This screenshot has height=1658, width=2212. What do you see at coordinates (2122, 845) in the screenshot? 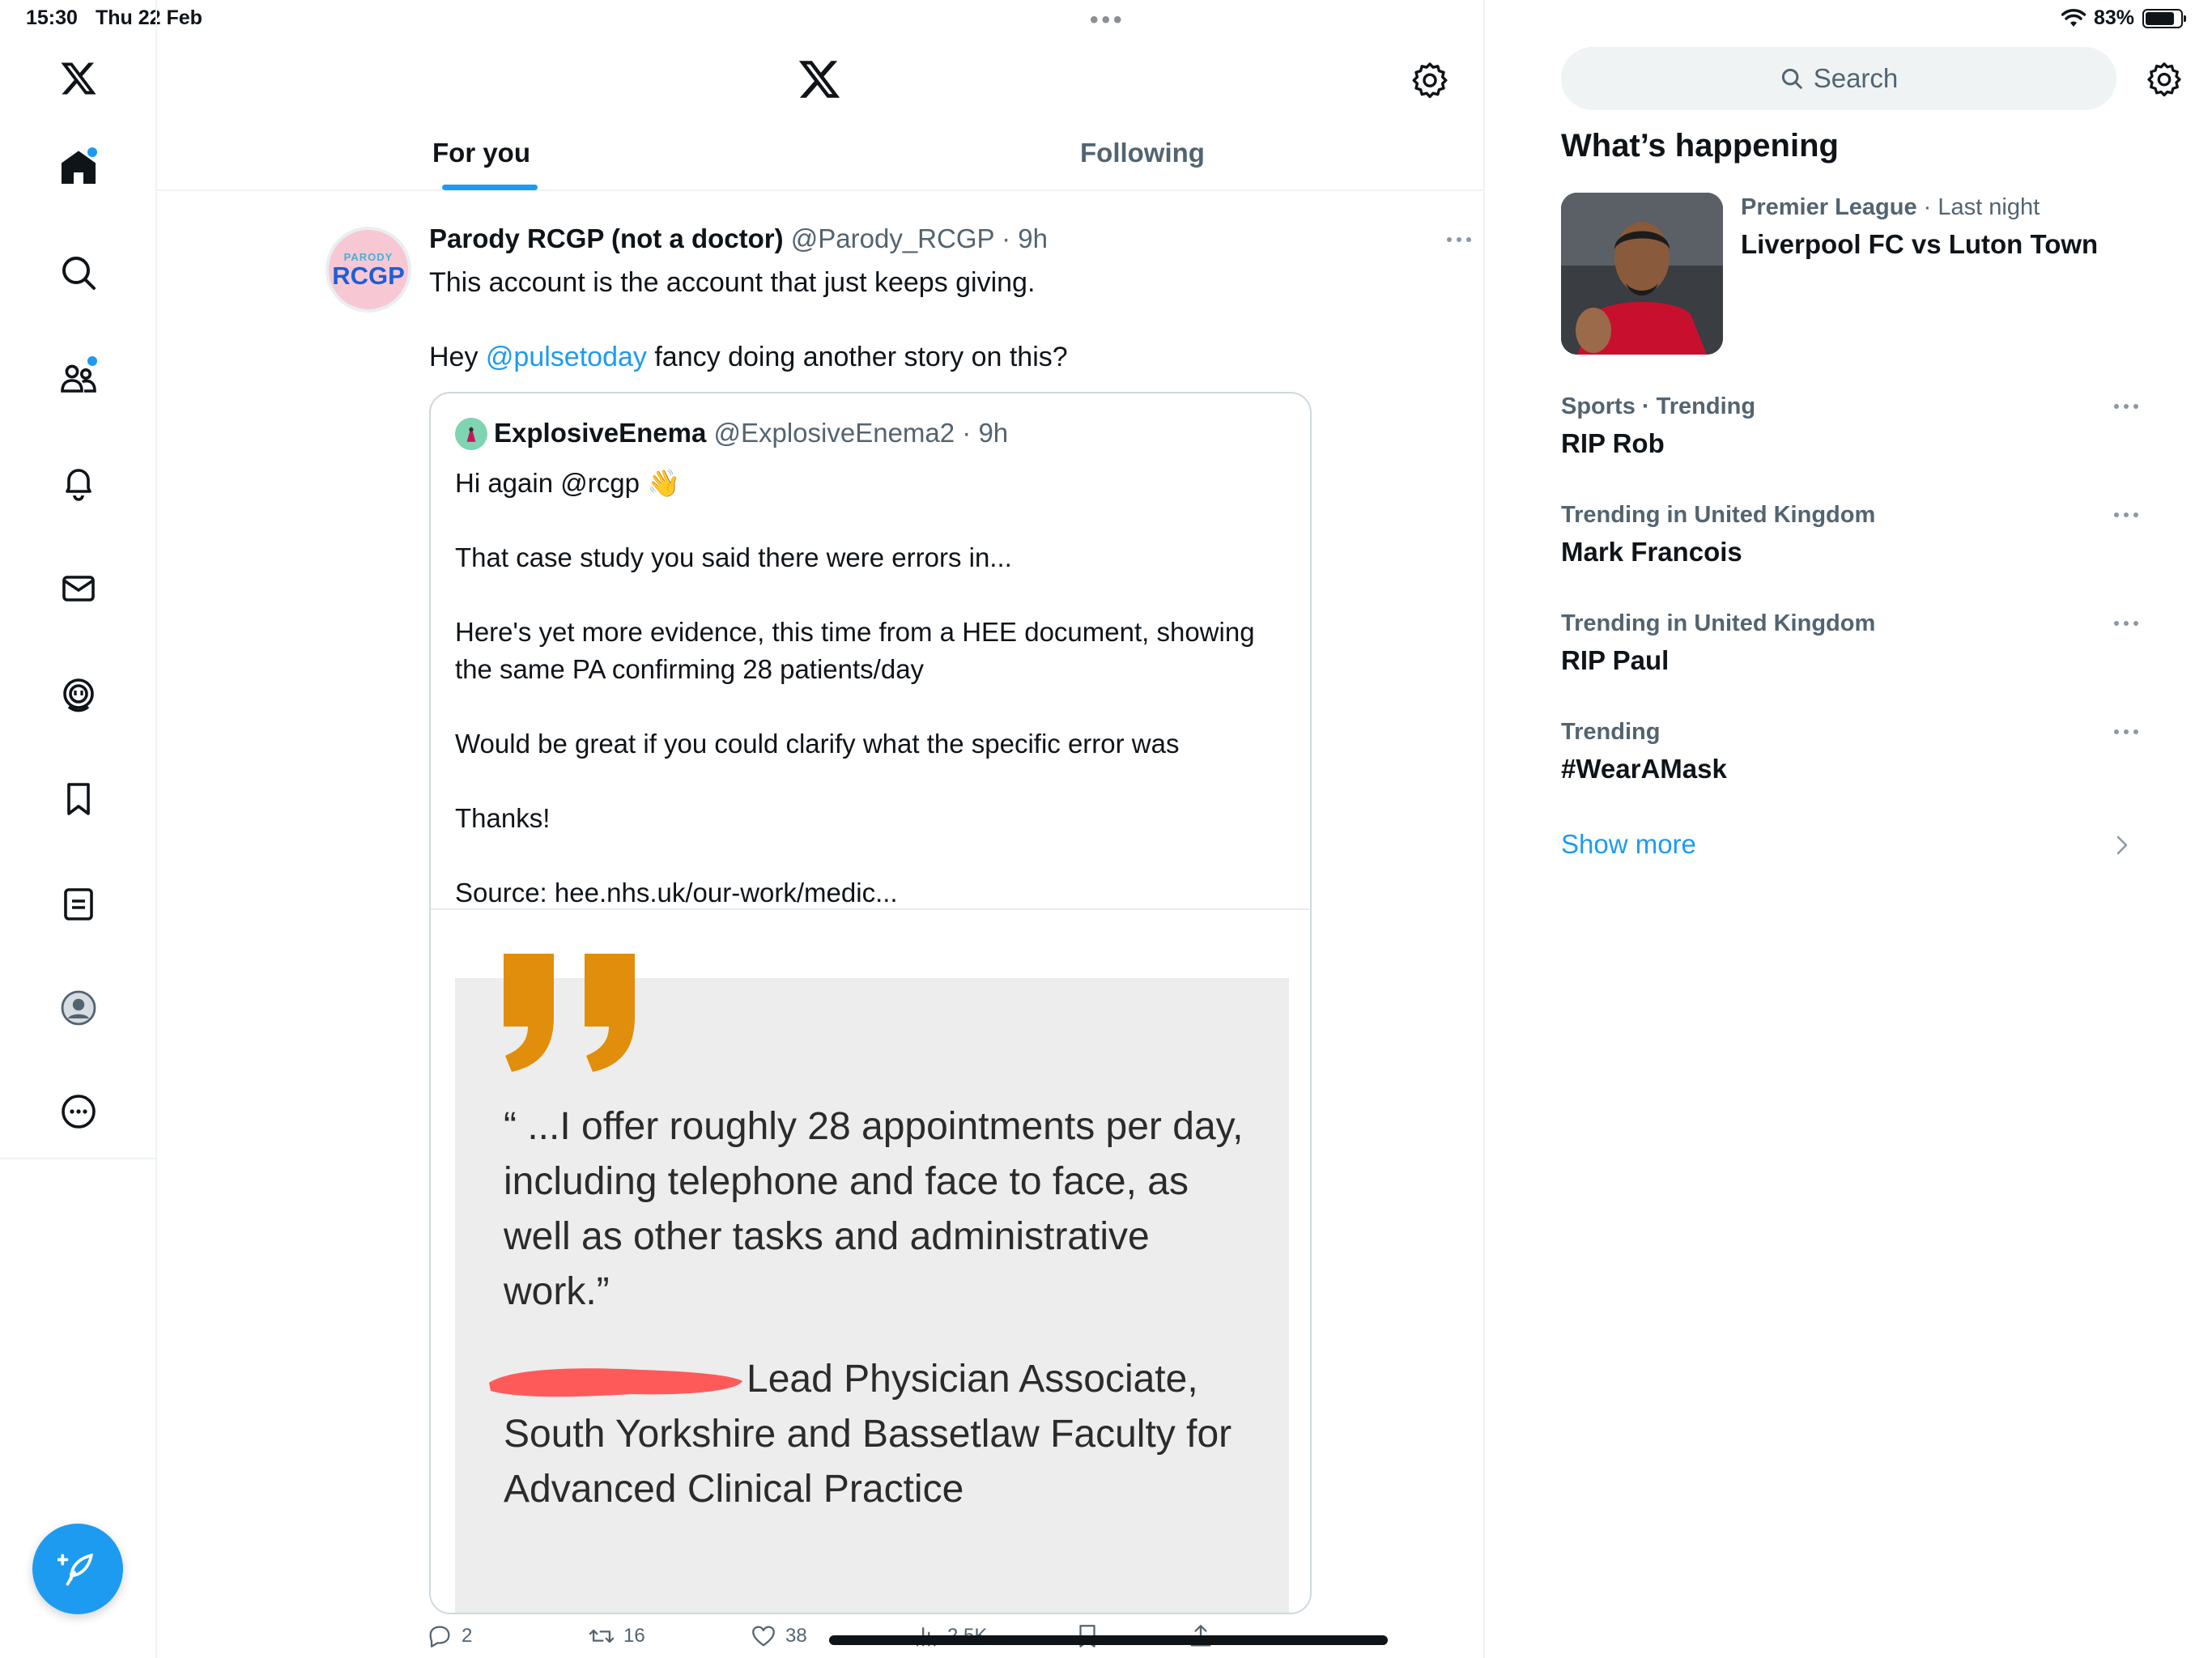
I see `chevron-right-icon` at bounding box center [2122, 845].